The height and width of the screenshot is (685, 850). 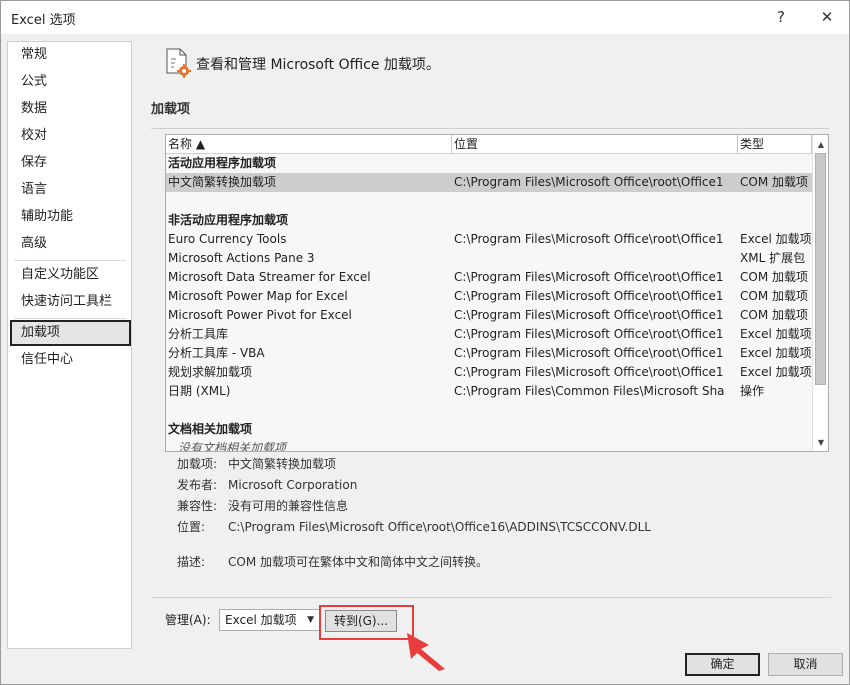 I want to click on list-header: 名称 ▲ 位置 类型, so click(x=489, y=144).